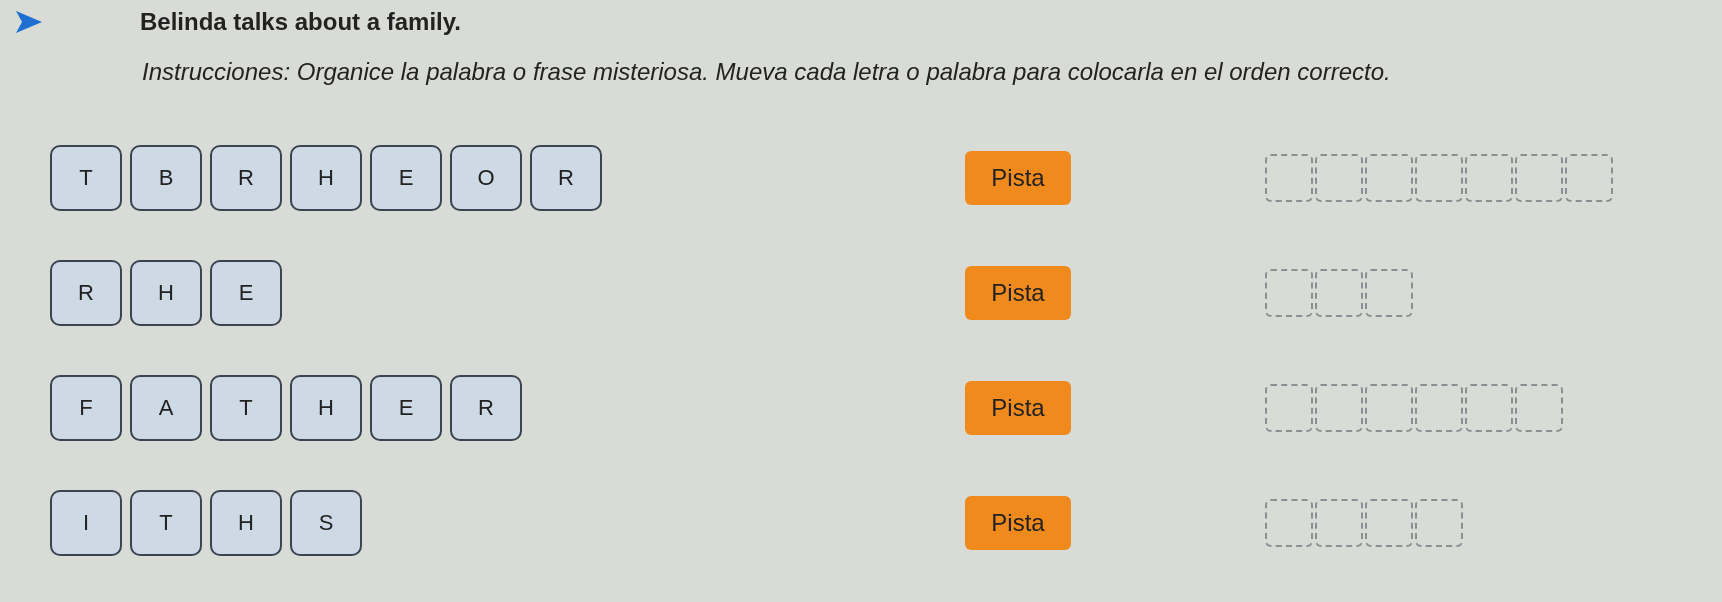 Image resolution: width=1722 pixels, height=602 pixels. What do you see at coordinates (86, 407) in the screenshot?
I see `letter-tile: F` at bounding box center [86, 407].